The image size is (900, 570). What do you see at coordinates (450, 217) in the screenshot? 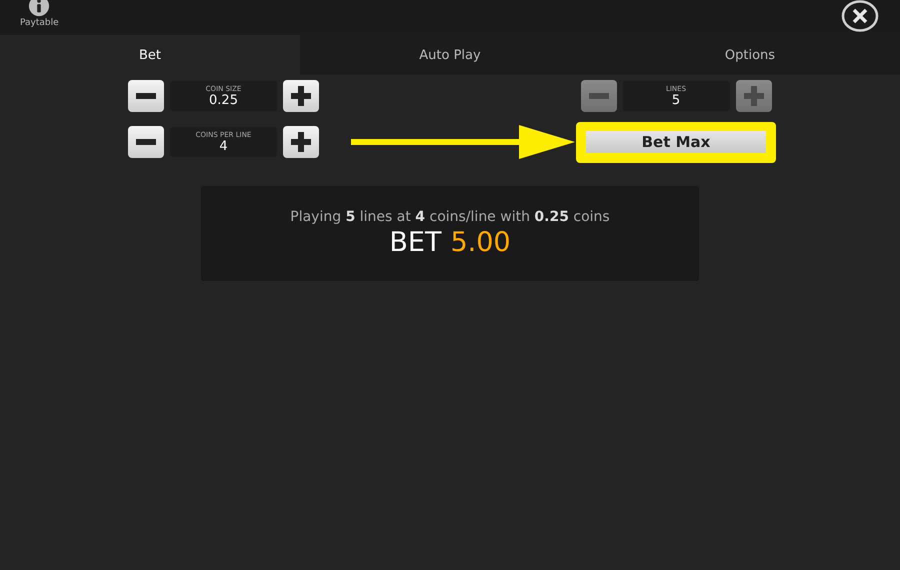
I see `bet-description: Playing 5 lines at 4 coins/line with 0.25 coins` at bounding box center [450, 217].